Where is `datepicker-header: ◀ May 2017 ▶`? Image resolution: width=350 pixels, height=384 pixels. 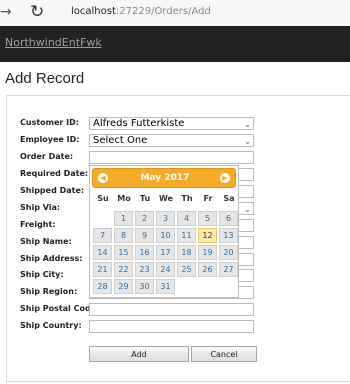
datepicker-header: ◀ May 2017 ▶ is located at coordinates (164, 178).